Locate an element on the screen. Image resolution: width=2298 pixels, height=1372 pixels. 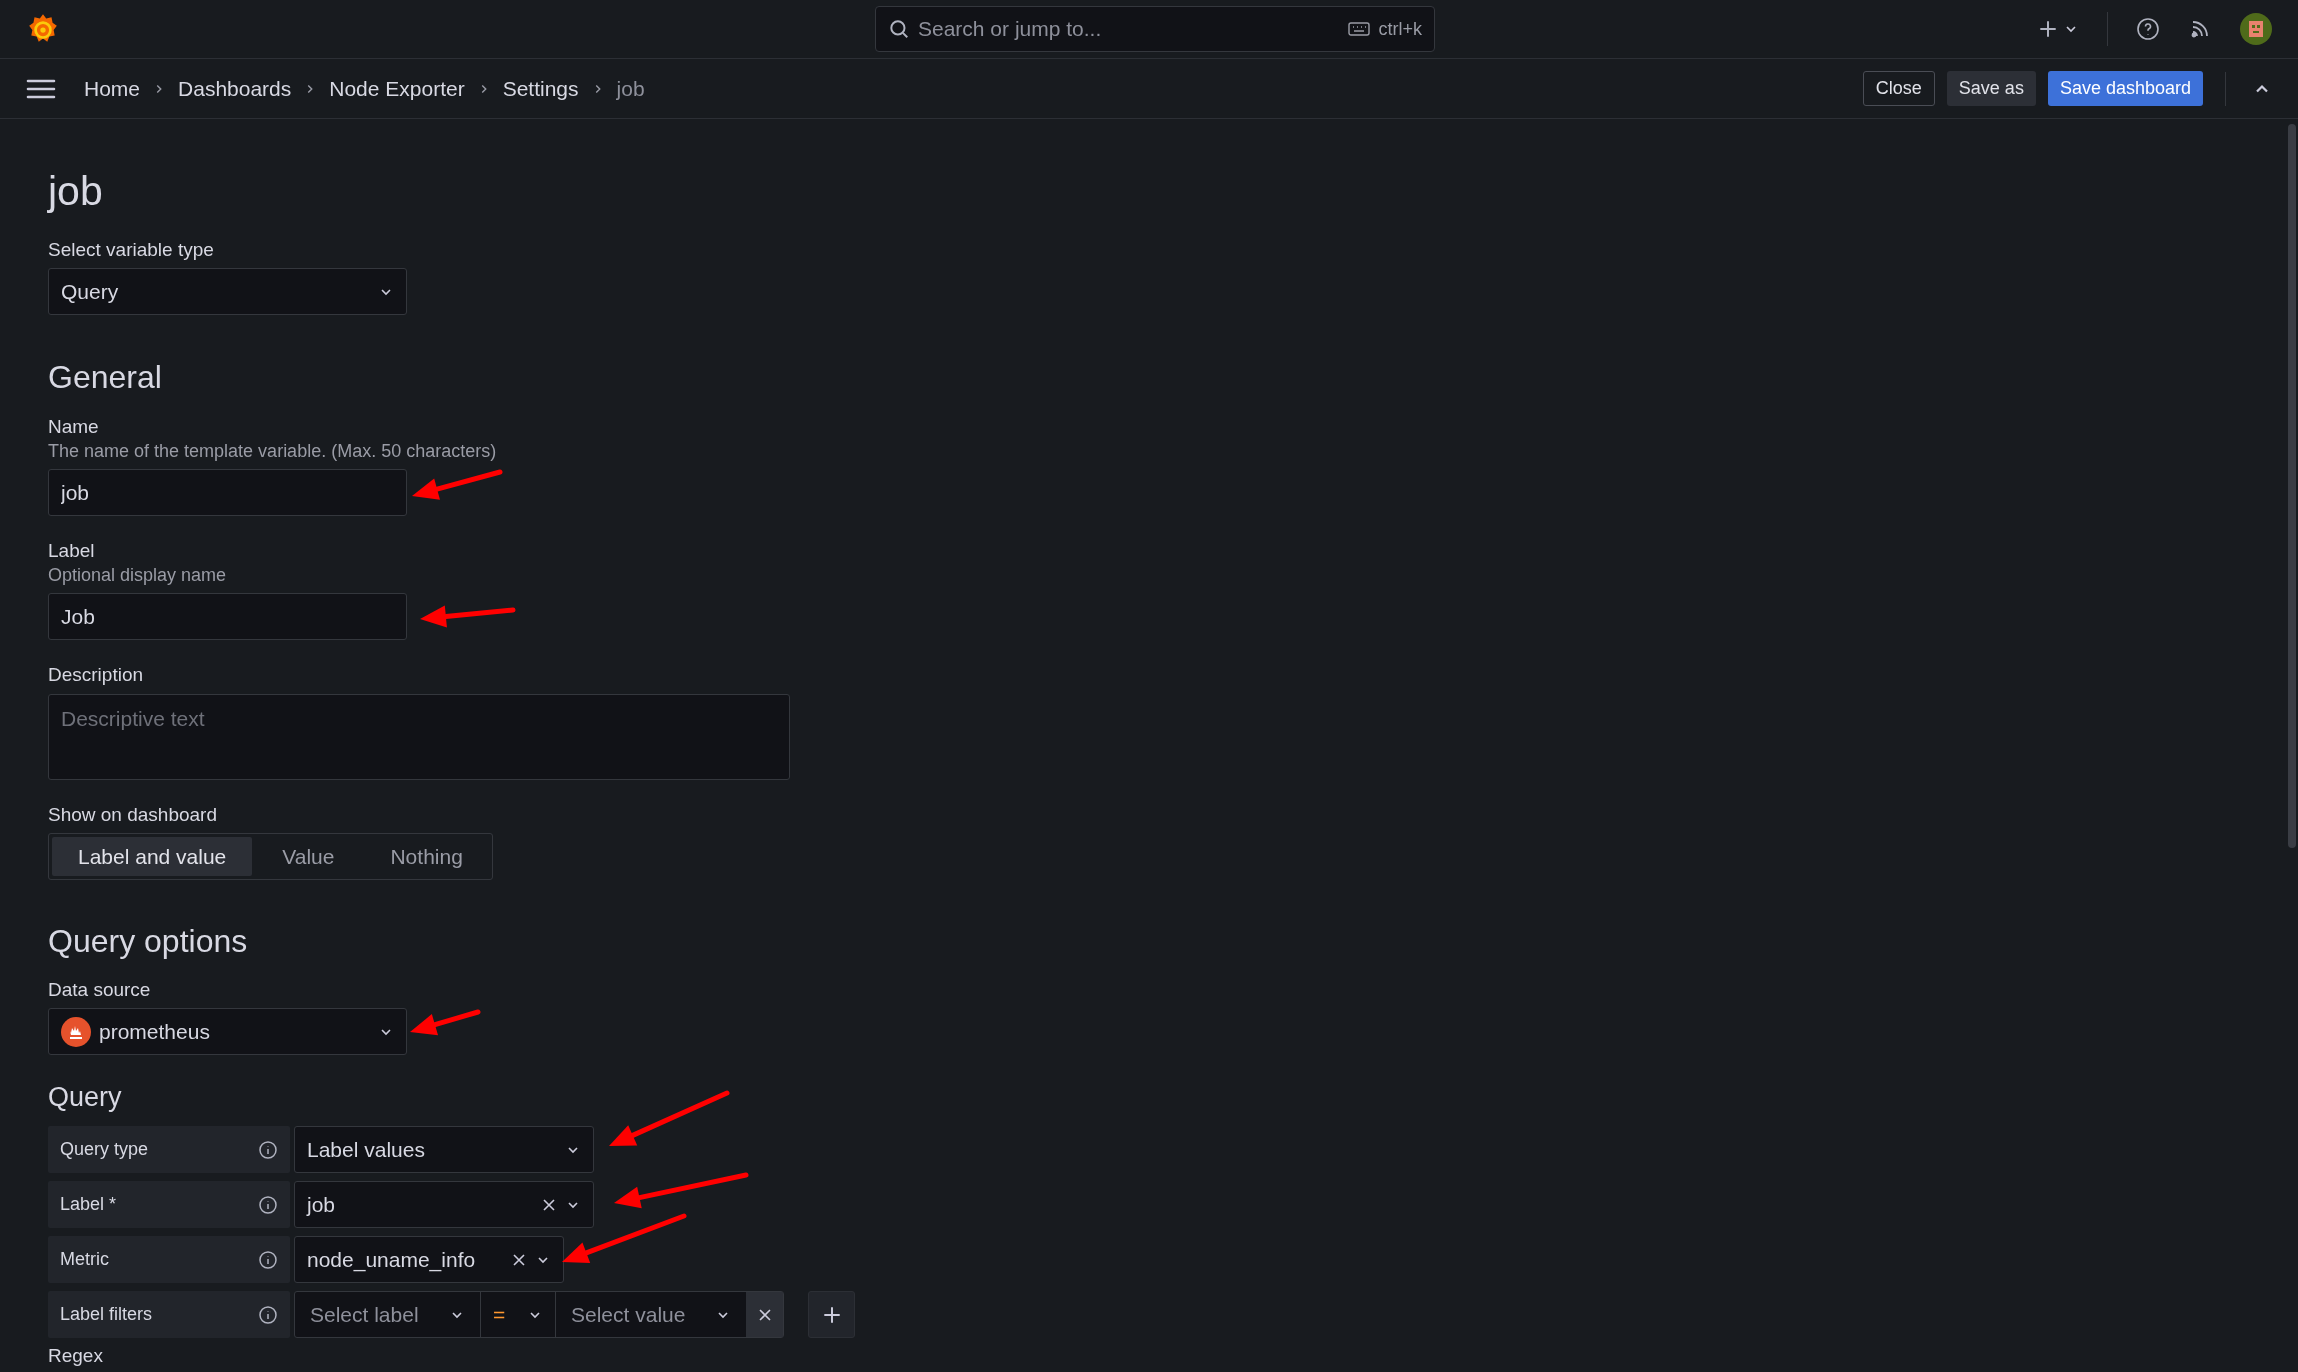
keyboard-icon is located at coordinates (1359, 29).